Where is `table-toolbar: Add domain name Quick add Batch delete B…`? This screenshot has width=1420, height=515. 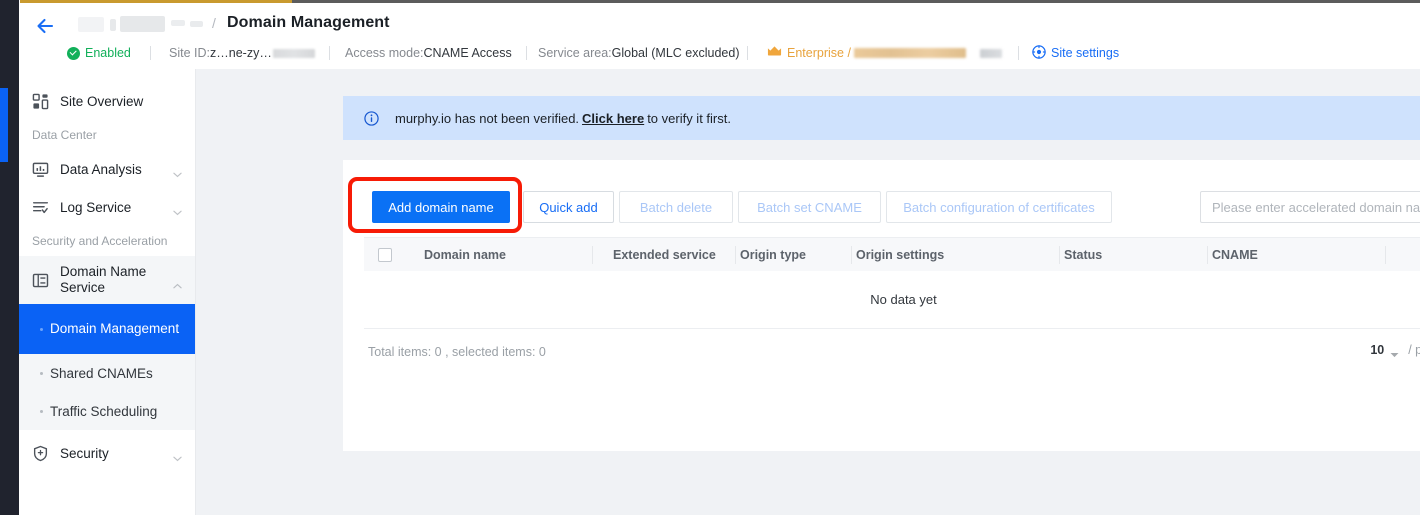
table-toolbar: Add domain name Quick add Batch delete B… is located at coordinates (881, 202).